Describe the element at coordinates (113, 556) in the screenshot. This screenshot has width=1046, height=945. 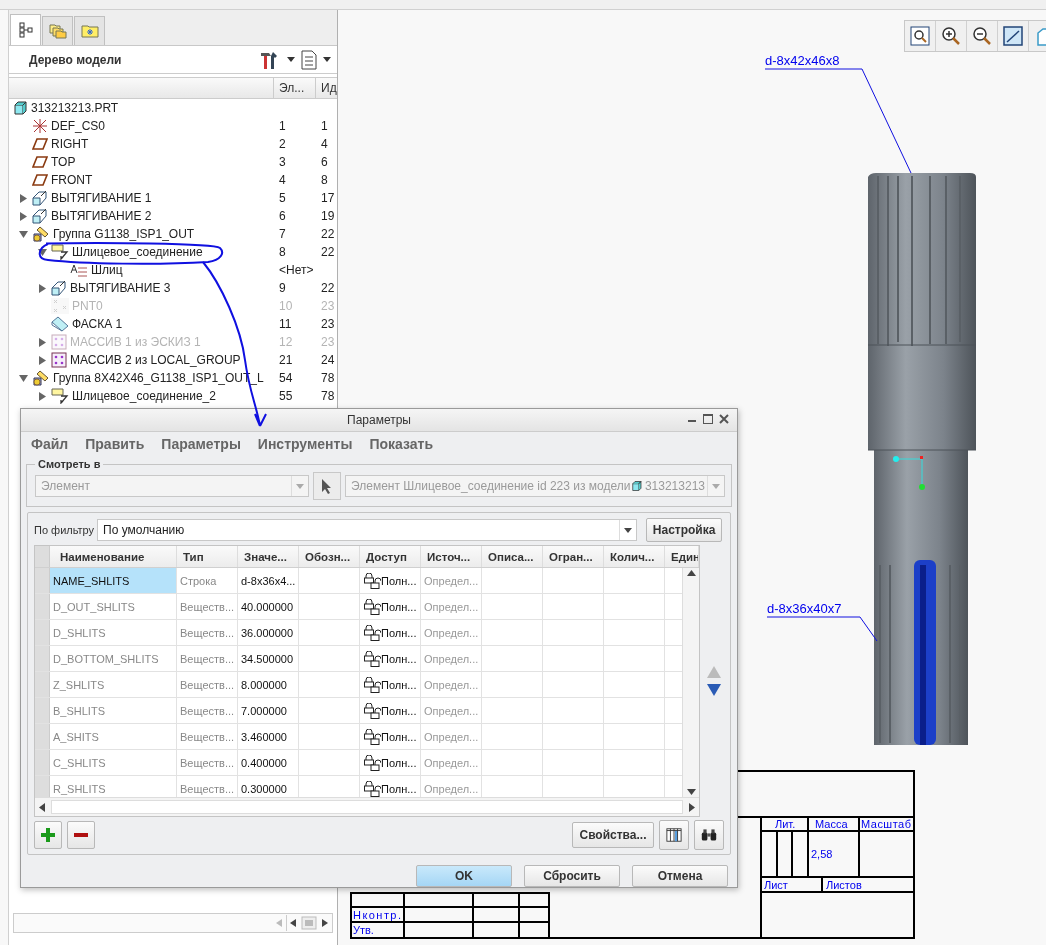
I see `column-header: Наименование` at that location.